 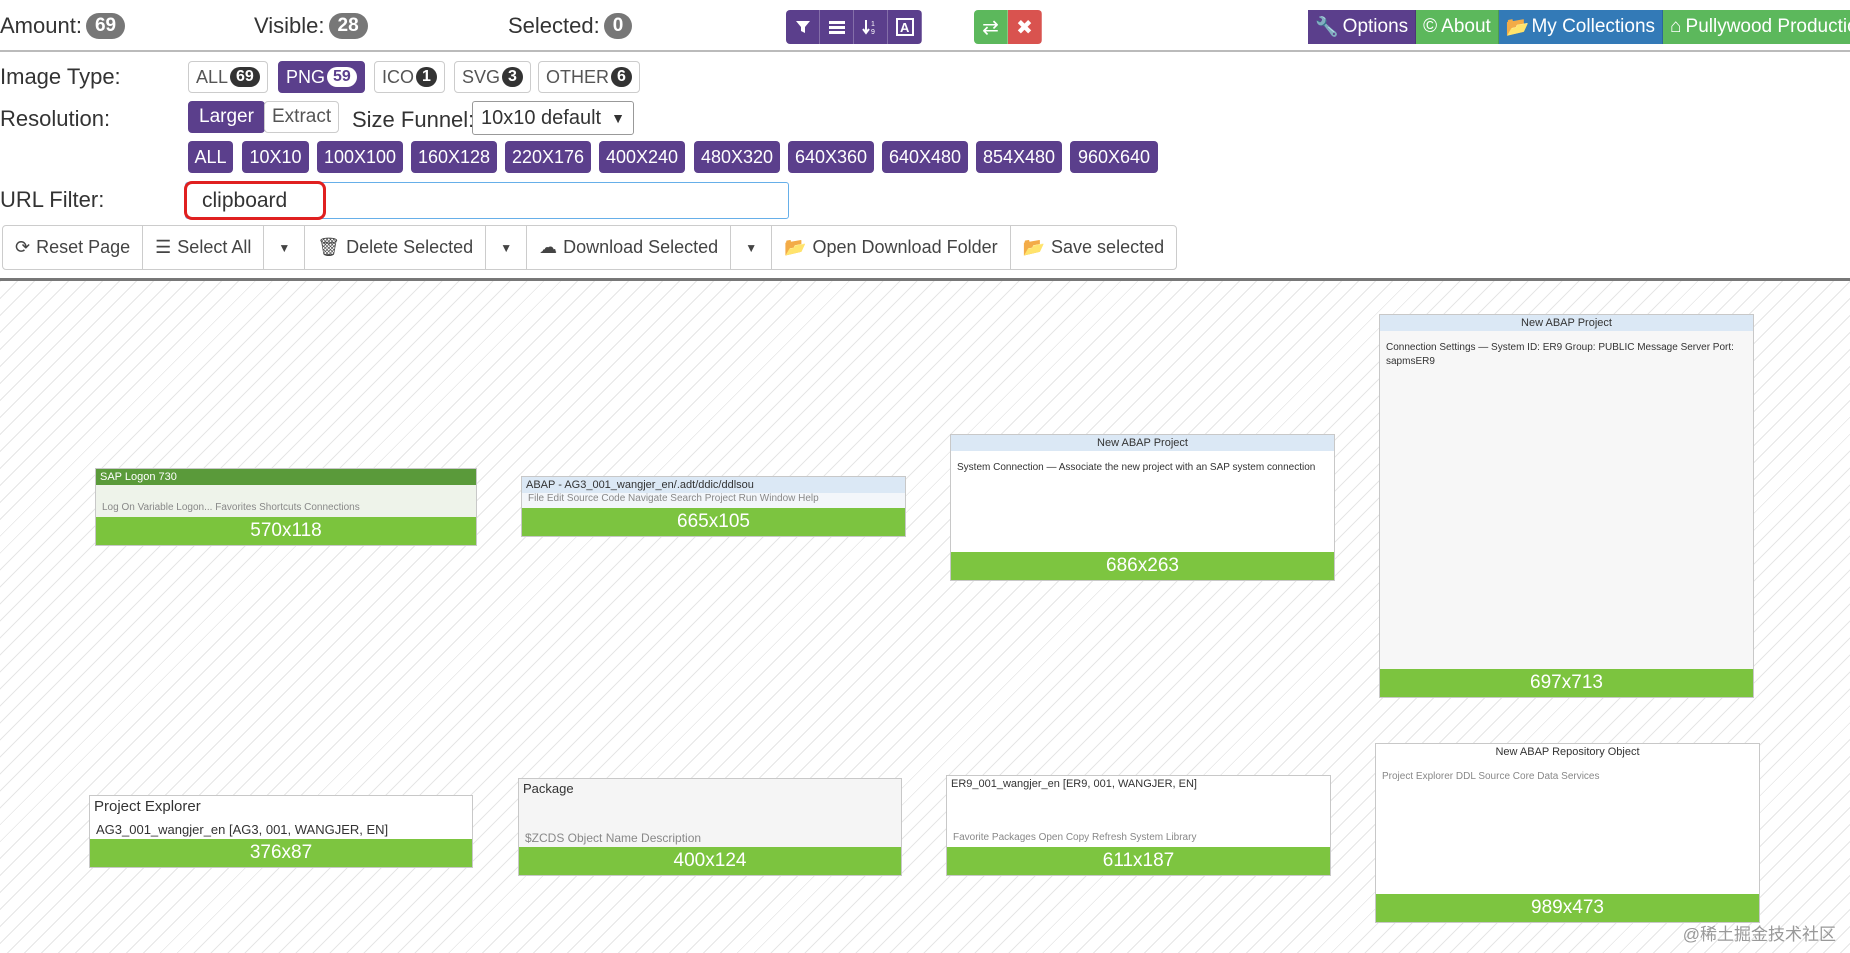 I want to click on size-label: 686x263, so click(x=1142, y=566).